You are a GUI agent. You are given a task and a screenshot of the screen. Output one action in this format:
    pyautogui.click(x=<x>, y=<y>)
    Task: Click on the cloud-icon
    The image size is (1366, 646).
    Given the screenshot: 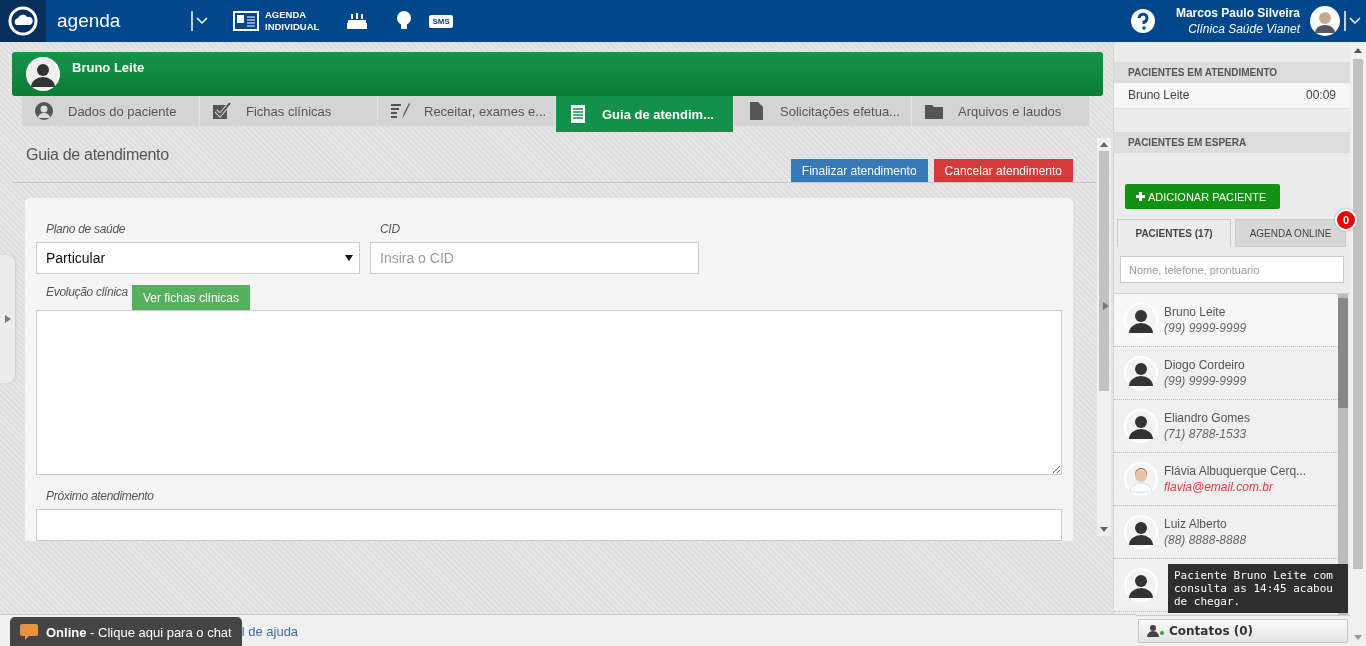 What is the action you would take?
    pyautogui.click(x=23, y=21)
    